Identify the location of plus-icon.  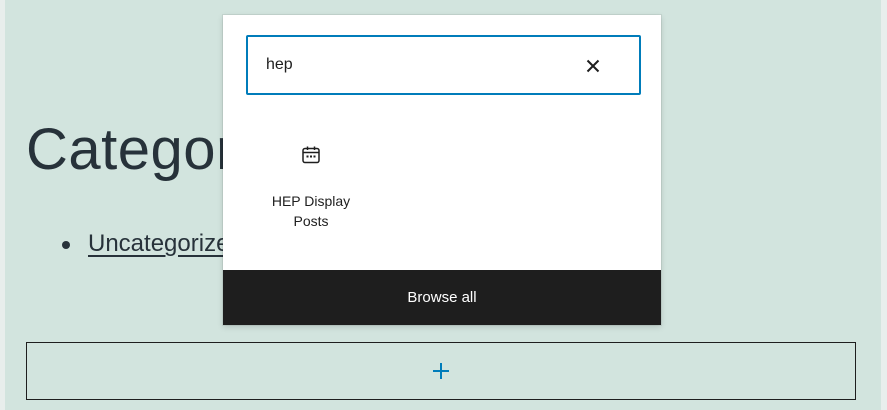
(441, 371).